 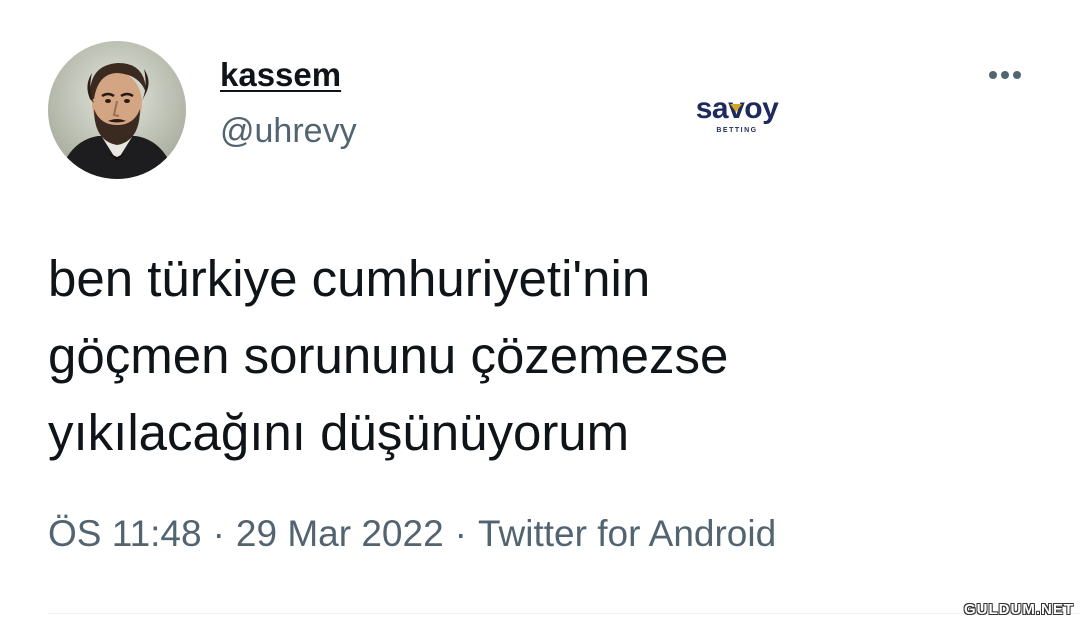 What do you see at coordinates (280, 75) in the screenshot?
I see `display-name: kassem` at bounding box center [280, 75].